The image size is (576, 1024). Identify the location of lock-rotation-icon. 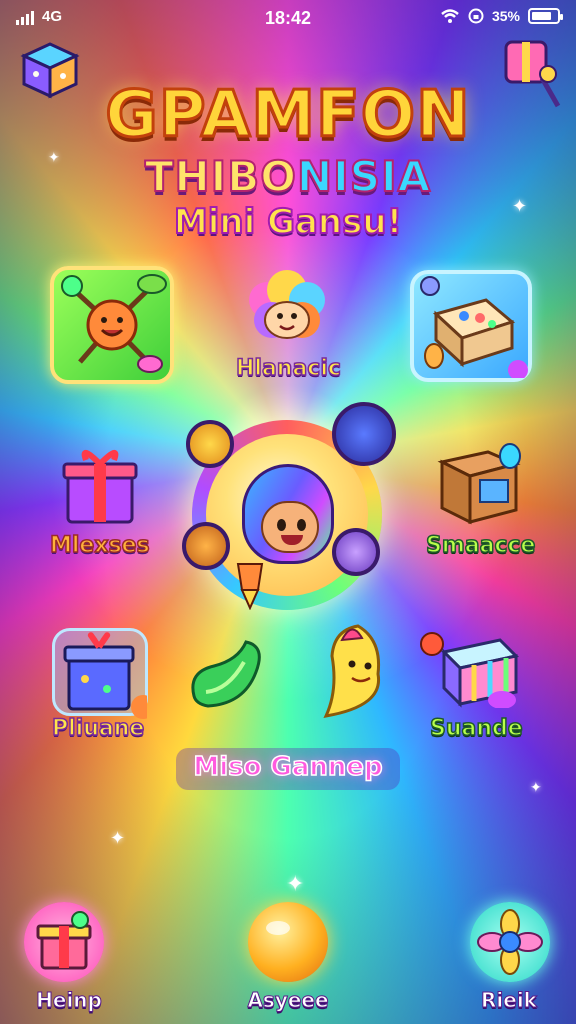
(476, 16).